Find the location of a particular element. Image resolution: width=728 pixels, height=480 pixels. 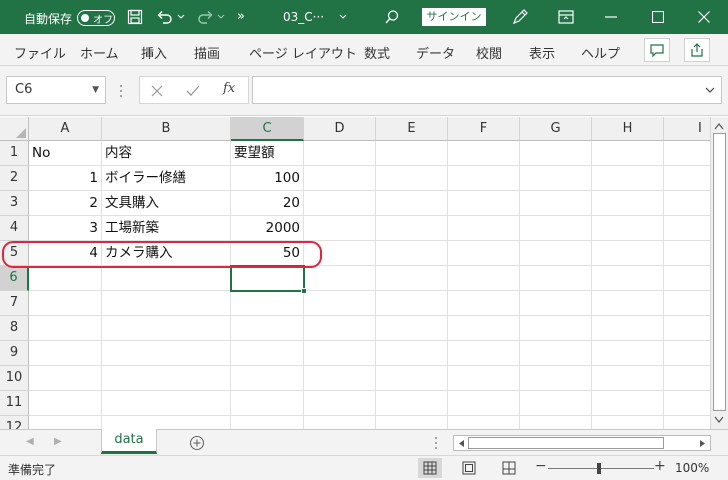

cell-a3: 2 is located at coordinates (65, 203).